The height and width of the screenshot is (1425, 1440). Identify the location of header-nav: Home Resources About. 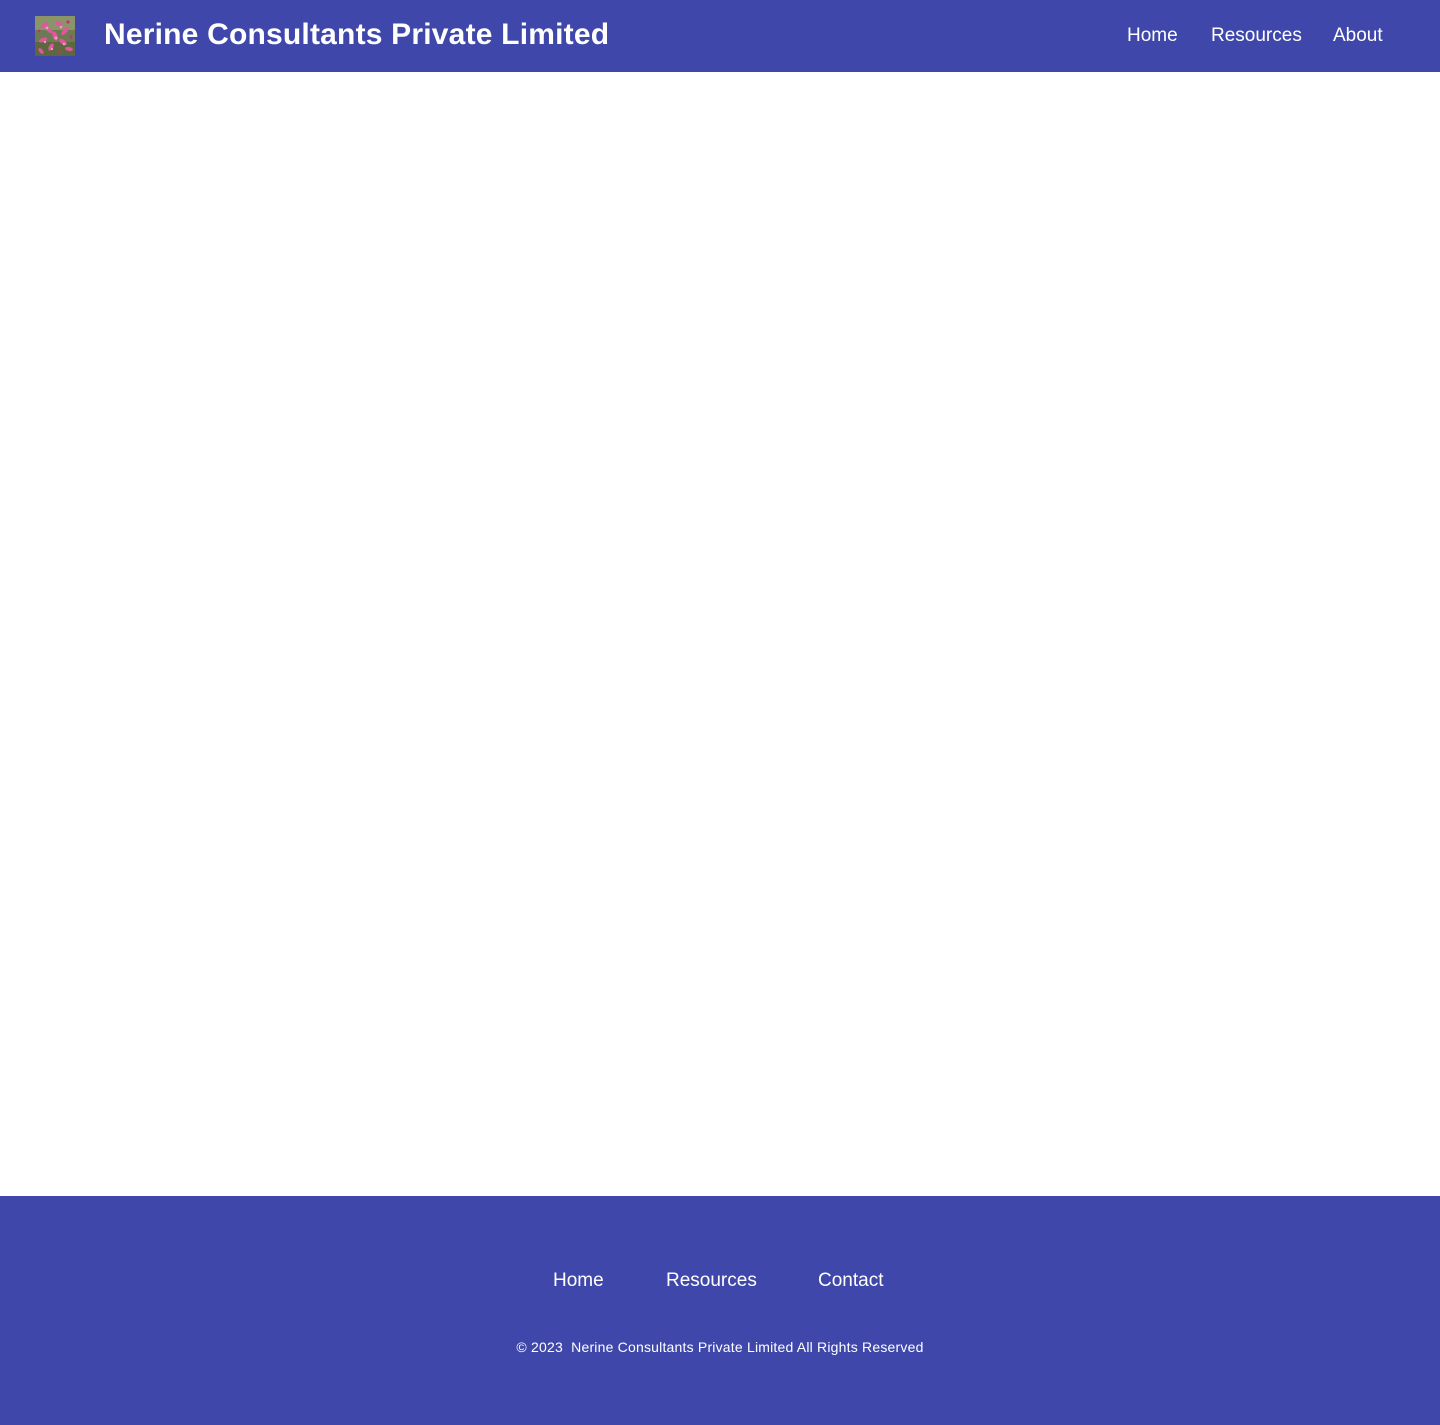
(720, 36).